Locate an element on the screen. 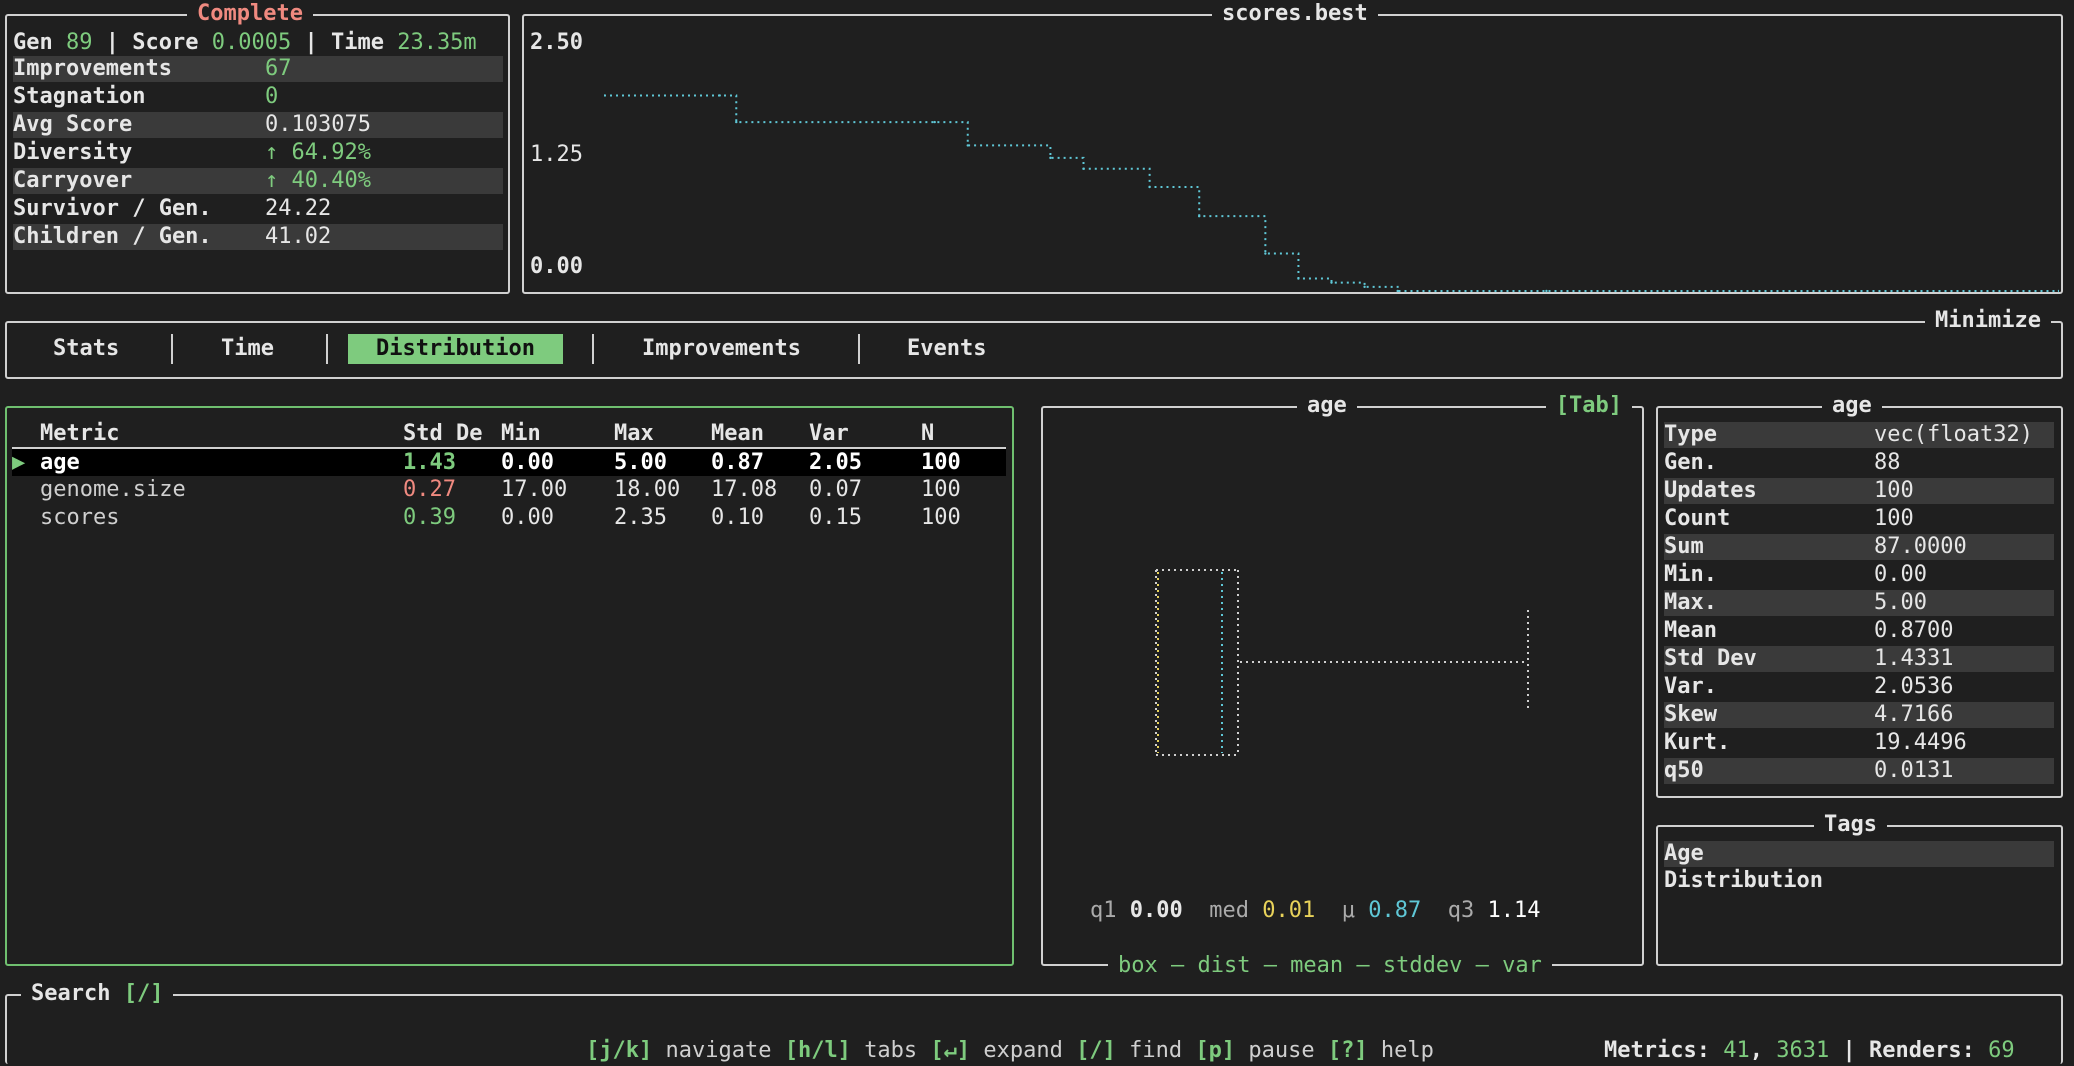 The height and width of the screenshot is (1066, 2074). status-row-value: 67 is located at coordinates (278, 68).